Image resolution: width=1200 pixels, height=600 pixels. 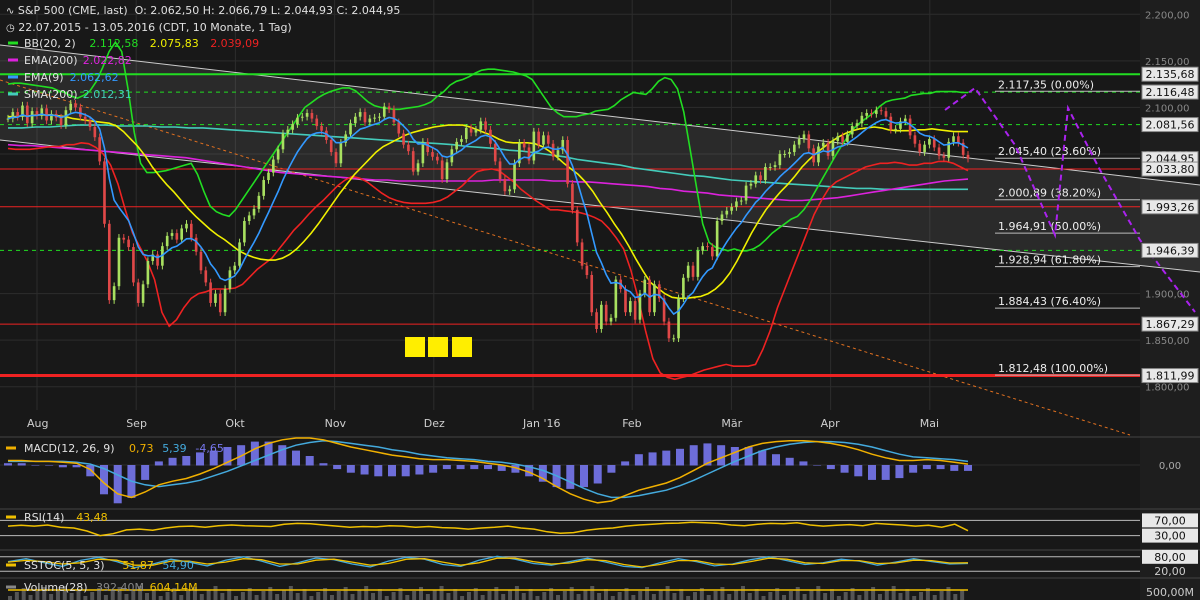 What do you see at coordinates (1049, 301) in the screenshot?
I see `fib-level-label: 1.884,43 (76.40%)` at bounding box center [1049, 301].